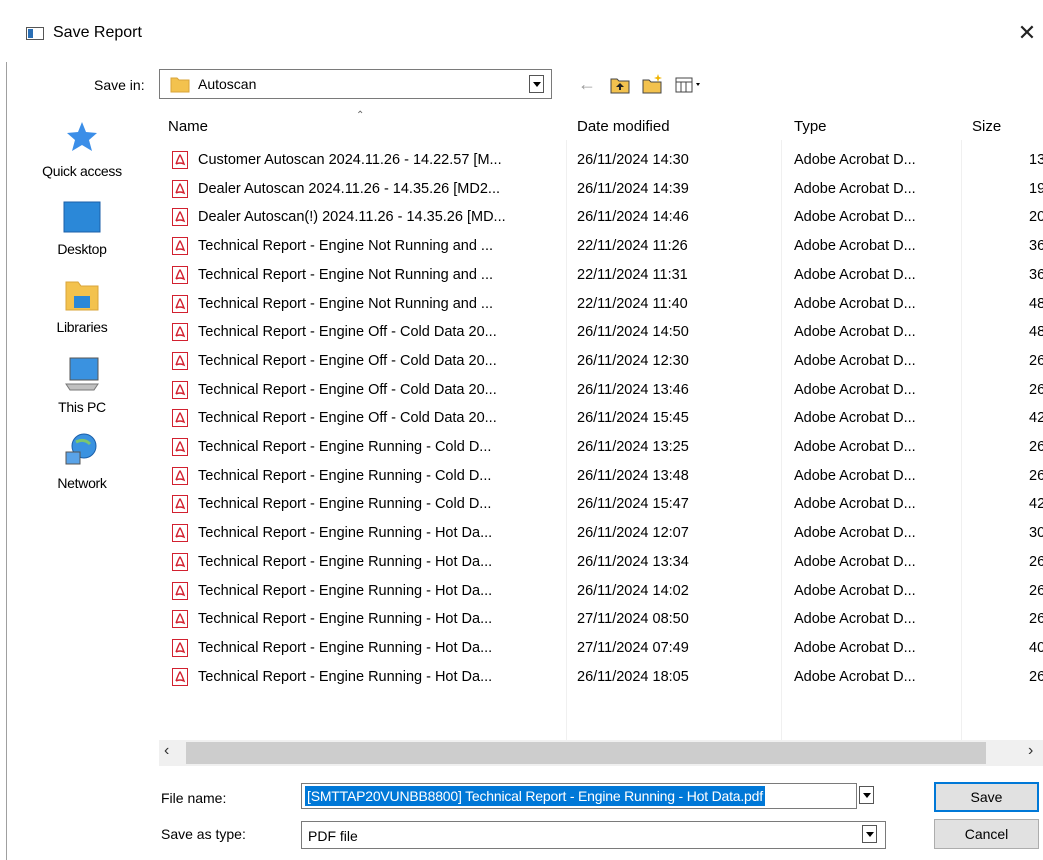  What do you see at coordinates (653, 84) in the screenshot?
I see `new-folder-icon` at bounding box center [653, 84].